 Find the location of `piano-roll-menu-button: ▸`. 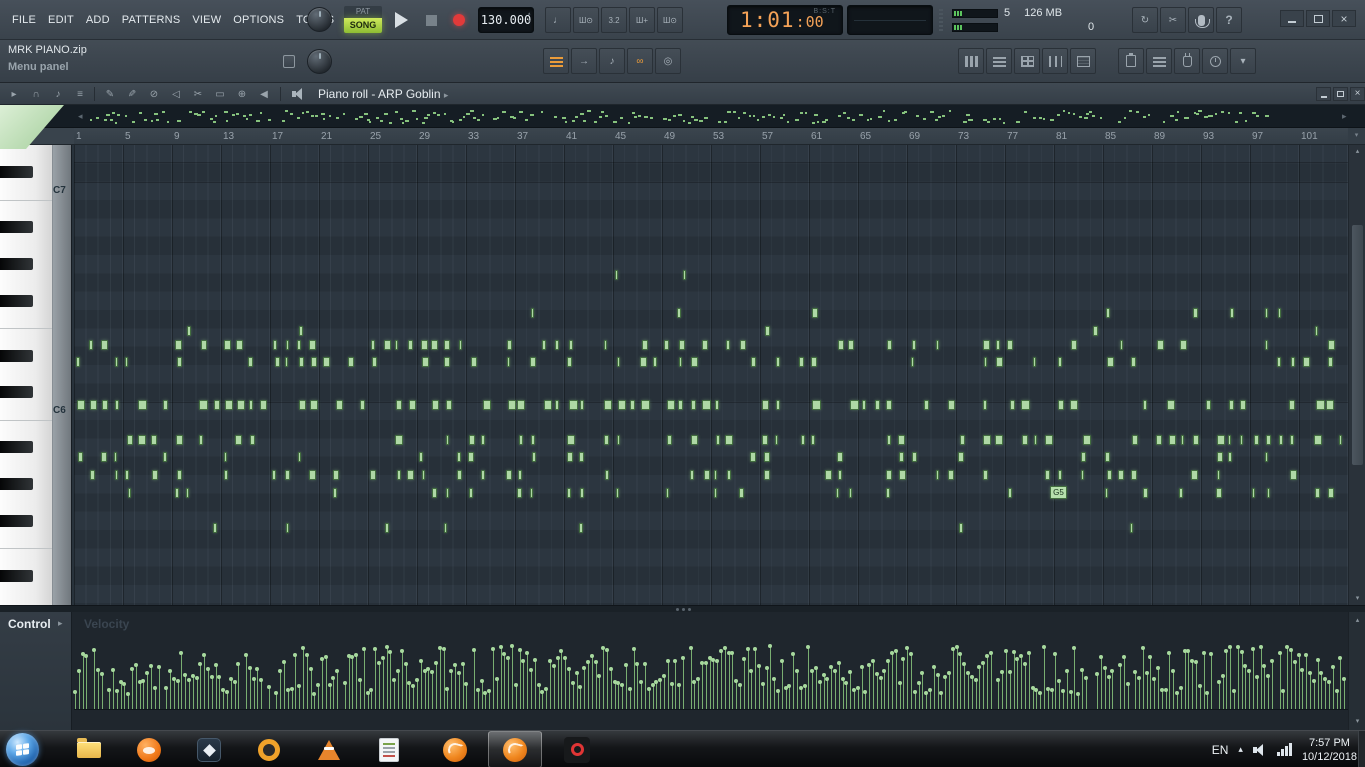

piano-roll-menu-button: ▸ is located at coordinates (14, 94).